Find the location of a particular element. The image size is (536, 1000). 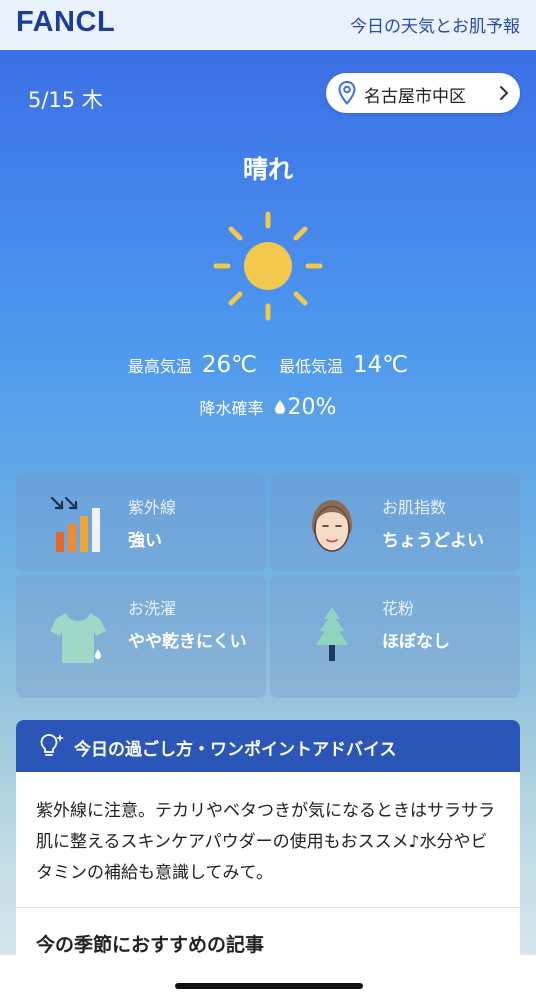

rain-value: 20% is located at coordinates (312, 407).